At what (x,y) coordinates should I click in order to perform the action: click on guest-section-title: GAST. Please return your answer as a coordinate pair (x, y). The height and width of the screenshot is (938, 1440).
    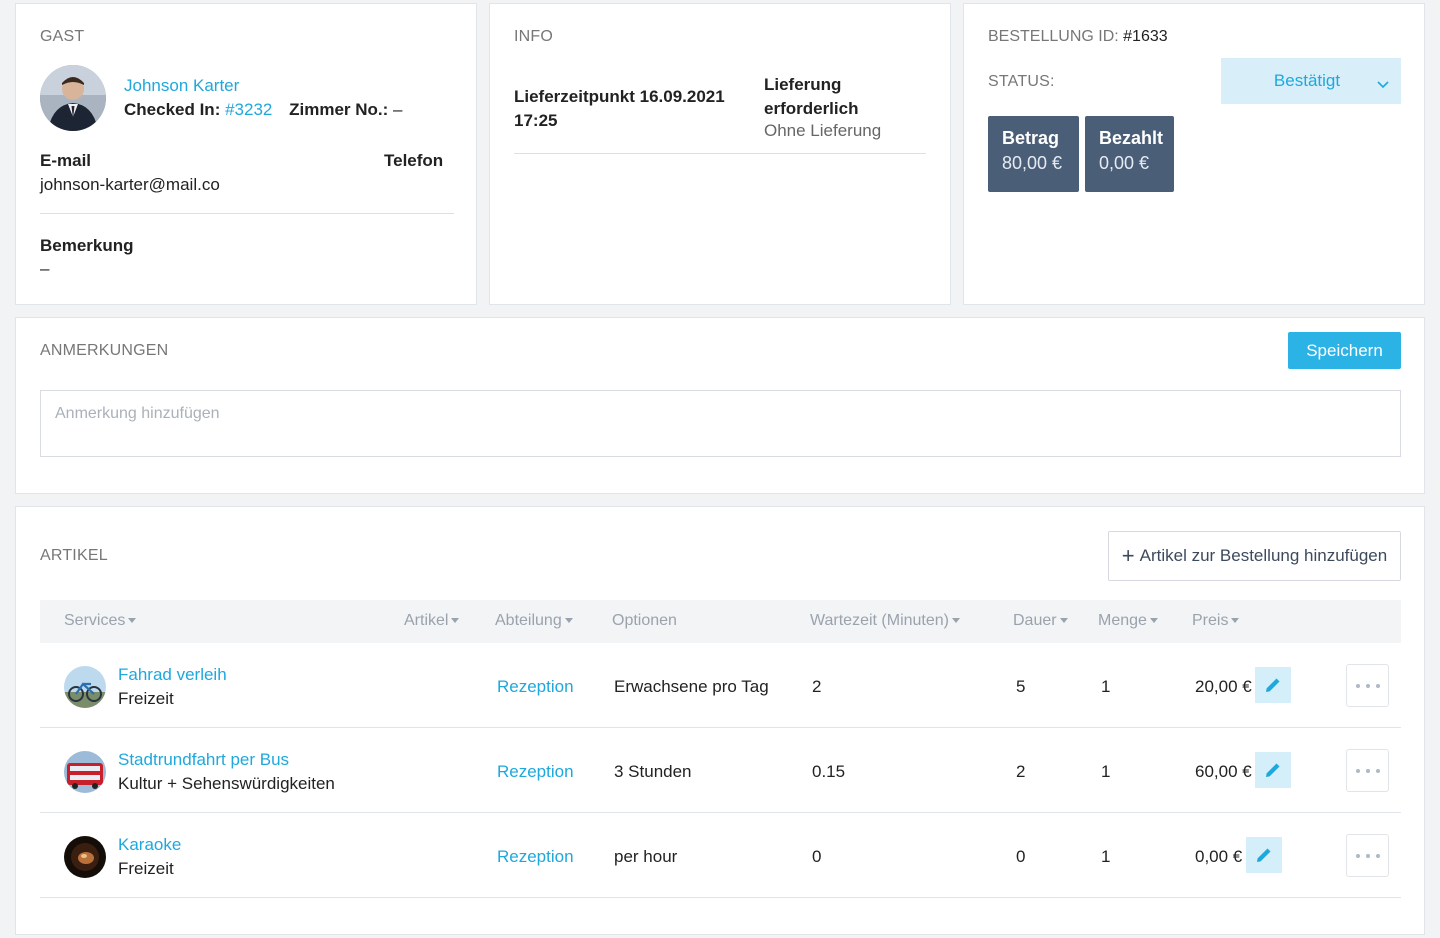
    Looking at the image, I should click on (62, 36).